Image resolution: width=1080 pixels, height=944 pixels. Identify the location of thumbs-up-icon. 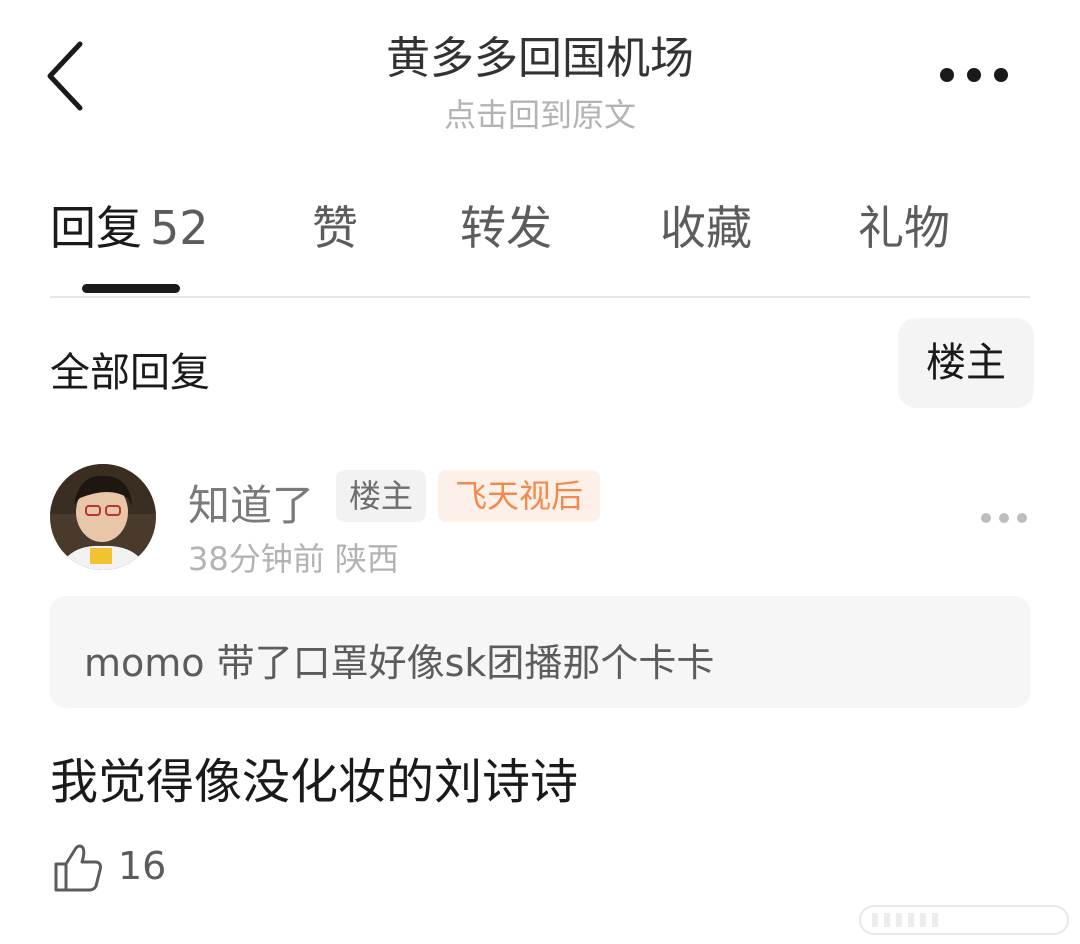
(78, 868).